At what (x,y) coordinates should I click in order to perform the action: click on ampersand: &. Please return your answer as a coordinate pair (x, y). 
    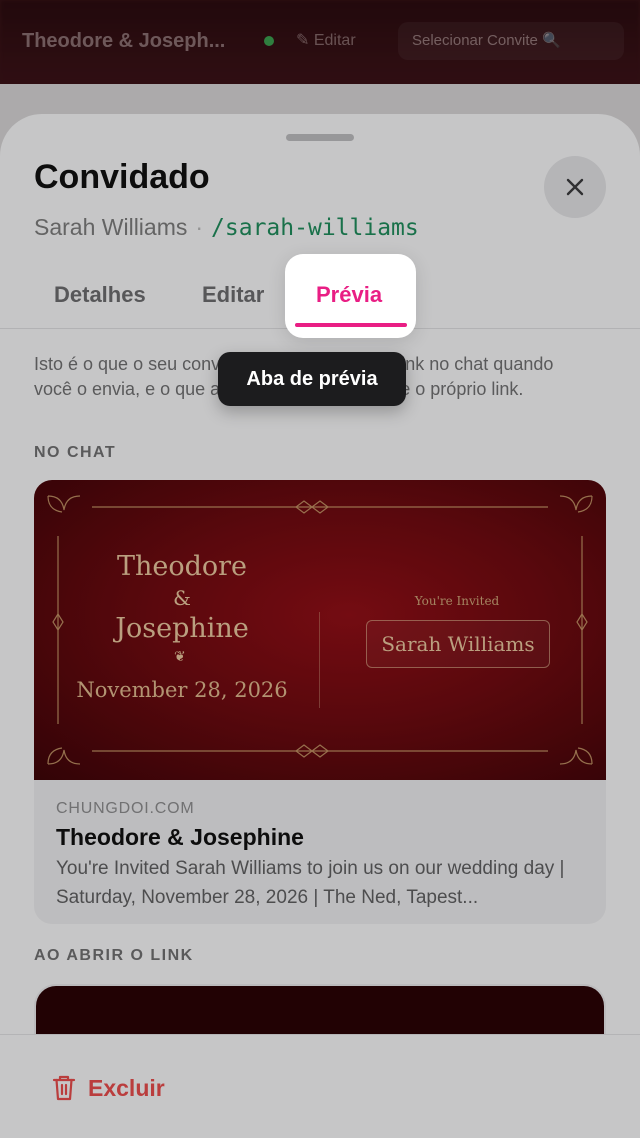
    Looking at the image, I should click on (182, 598).